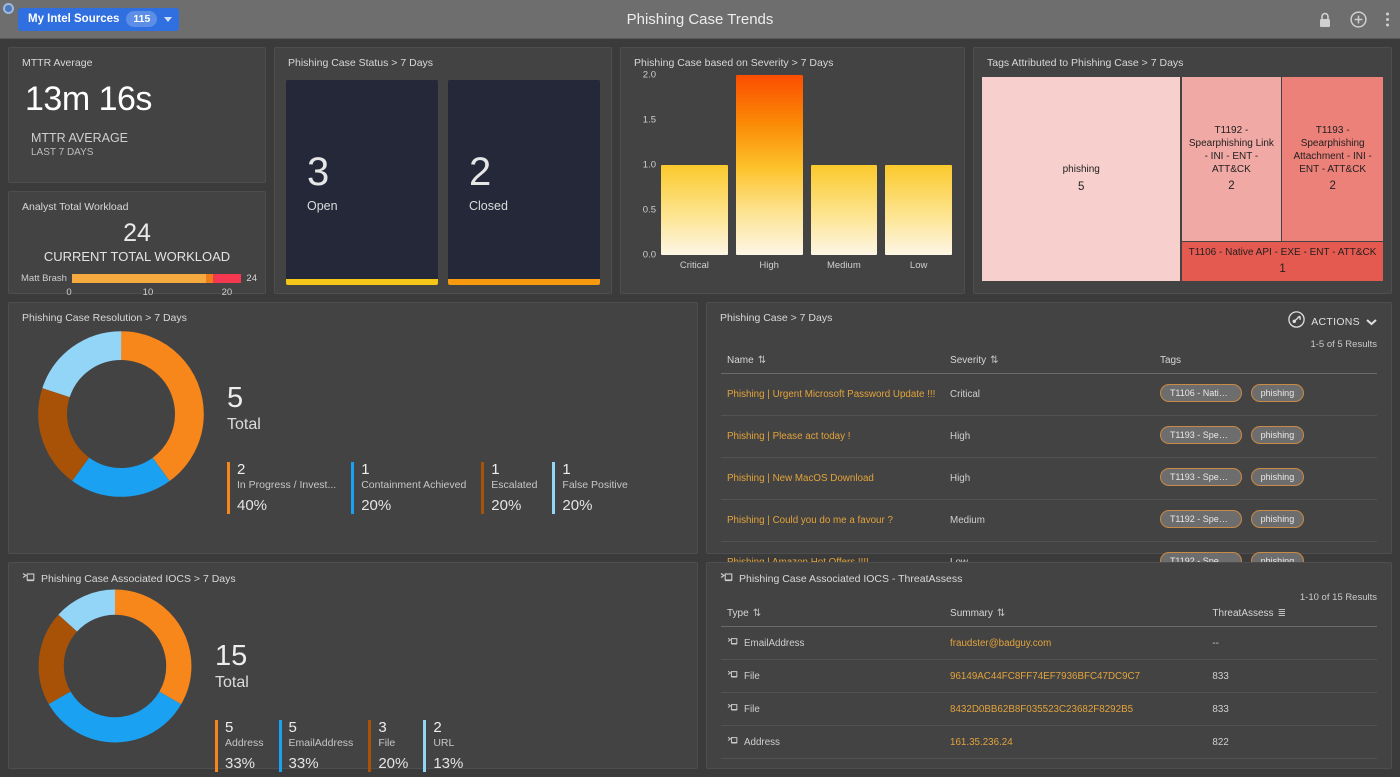 This screenshot has width=1400, height=777. What do you see at coordinates (1081, 179) in the screenshot?
I see `treemap-cell-phishing: phishing 5` at bounding box center [1081, 179].